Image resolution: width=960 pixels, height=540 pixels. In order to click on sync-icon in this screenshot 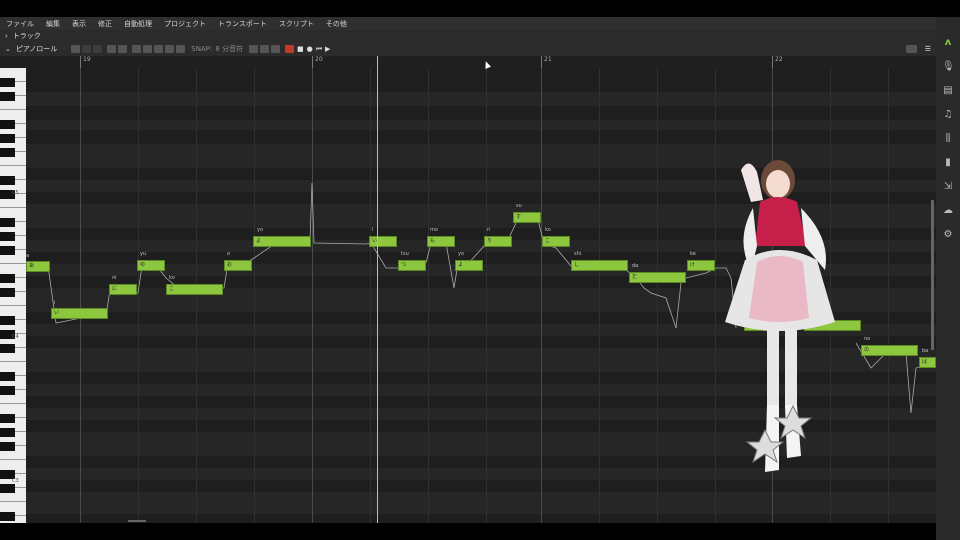, I will do `click(264, 49)`.